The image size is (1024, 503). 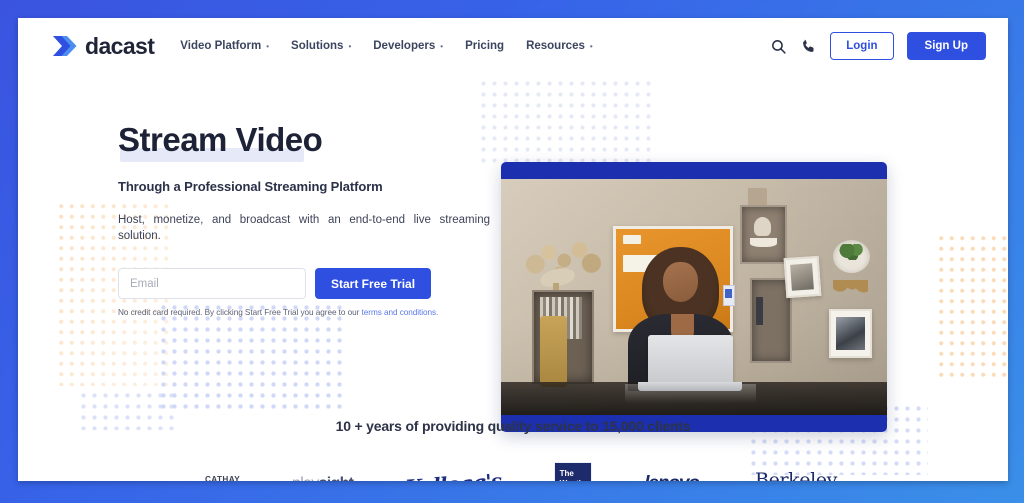 I want to click on phone-icon, so click(x=808, y=46).